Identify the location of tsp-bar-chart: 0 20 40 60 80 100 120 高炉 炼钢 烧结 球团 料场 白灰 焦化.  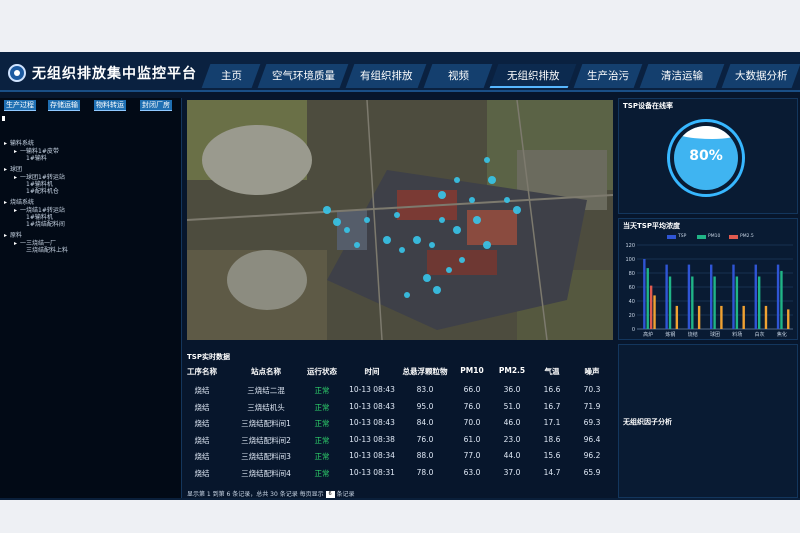
(709, 290).